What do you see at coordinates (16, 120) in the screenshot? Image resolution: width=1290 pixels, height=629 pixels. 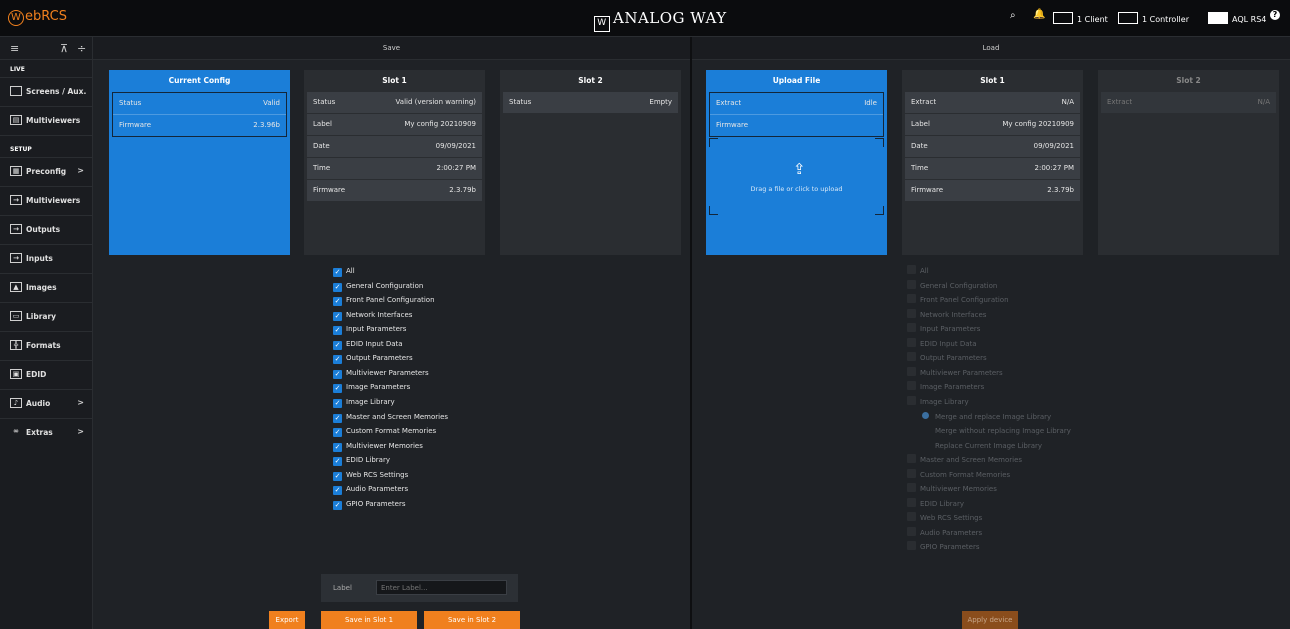 I see `multiviewer-icon: ▤` at bounding box center [16, 120].